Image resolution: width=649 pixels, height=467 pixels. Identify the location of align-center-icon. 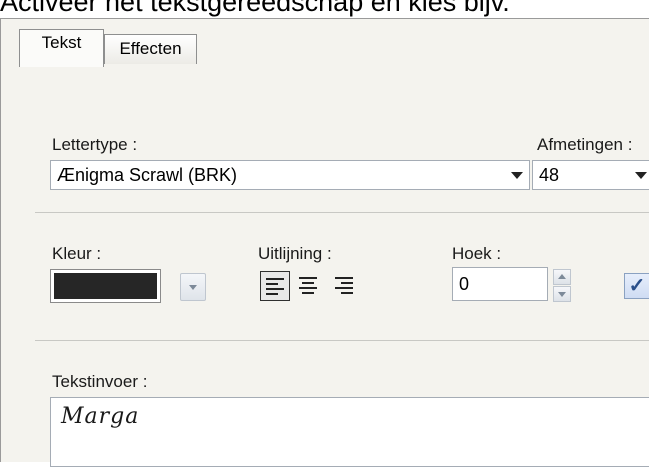
(308, 285).